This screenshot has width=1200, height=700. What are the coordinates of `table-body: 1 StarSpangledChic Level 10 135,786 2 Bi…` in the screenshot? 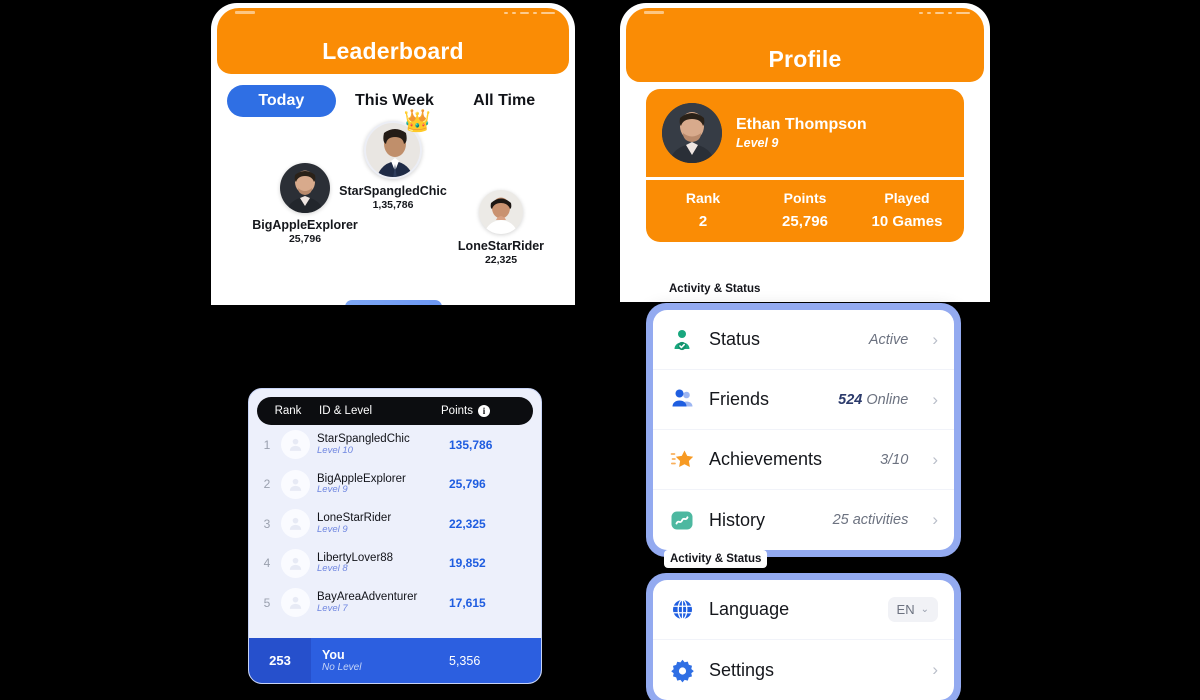 It's located at (395, 524).